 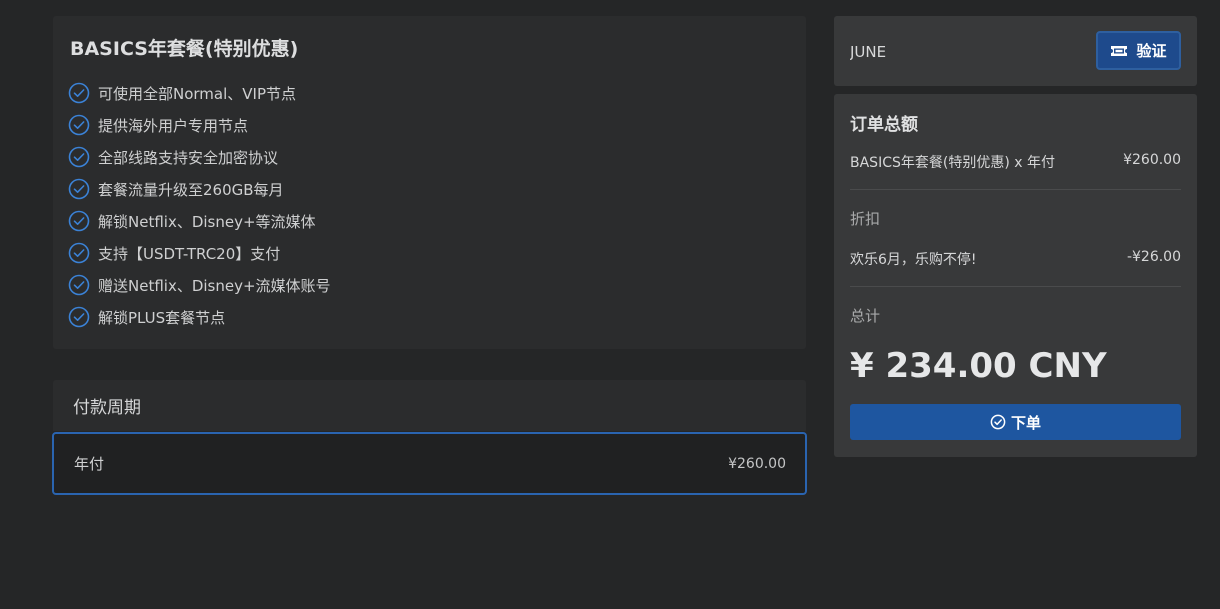 What do you see at coordinates (884, 125) in the screenshot?
I see `order-summary-title: 订单总额` at bounding box center [884, 125].